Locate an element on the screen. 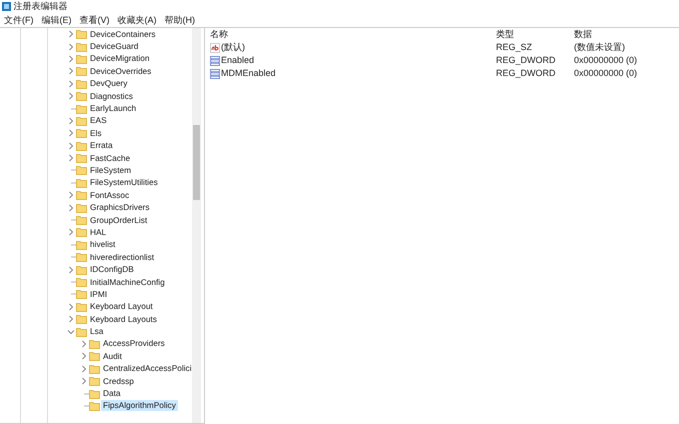 This screenshot has width=679, height=424. tree-item: FontAssoc is located at coordinates (110, 195).